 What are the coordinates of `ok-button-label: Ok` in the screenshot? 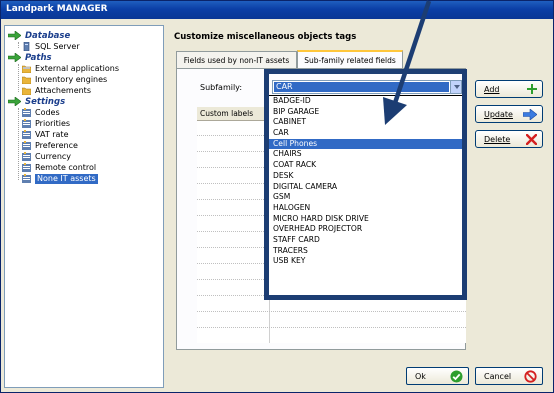 It's located at (420, 376).